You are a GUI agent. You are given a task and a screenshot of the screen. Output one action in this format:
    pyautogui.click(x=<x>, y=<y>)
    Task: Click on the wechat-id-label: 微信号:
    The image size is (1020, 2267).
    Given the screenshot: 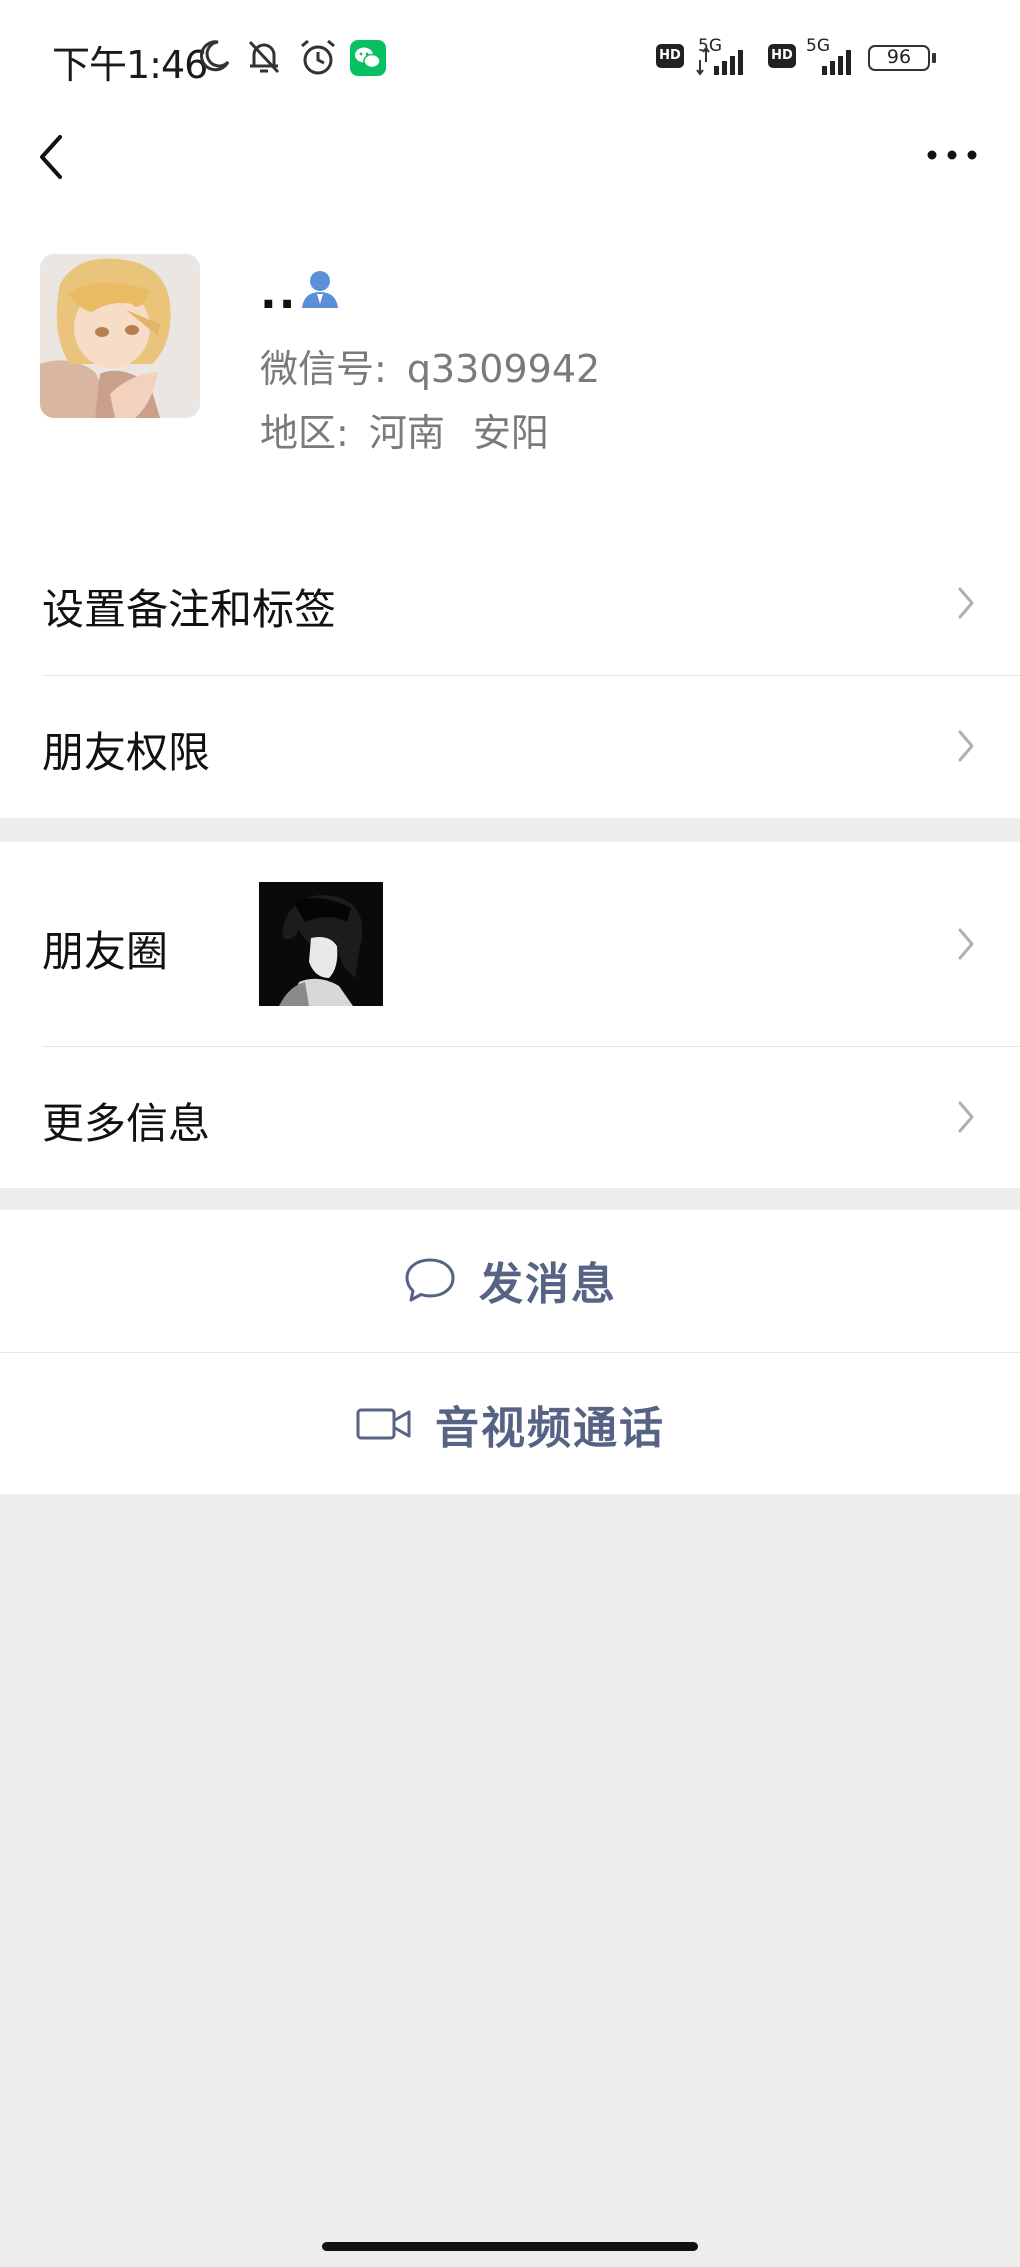 What is the action you would take?
    pyautogui.click(x=323, y=369)
    